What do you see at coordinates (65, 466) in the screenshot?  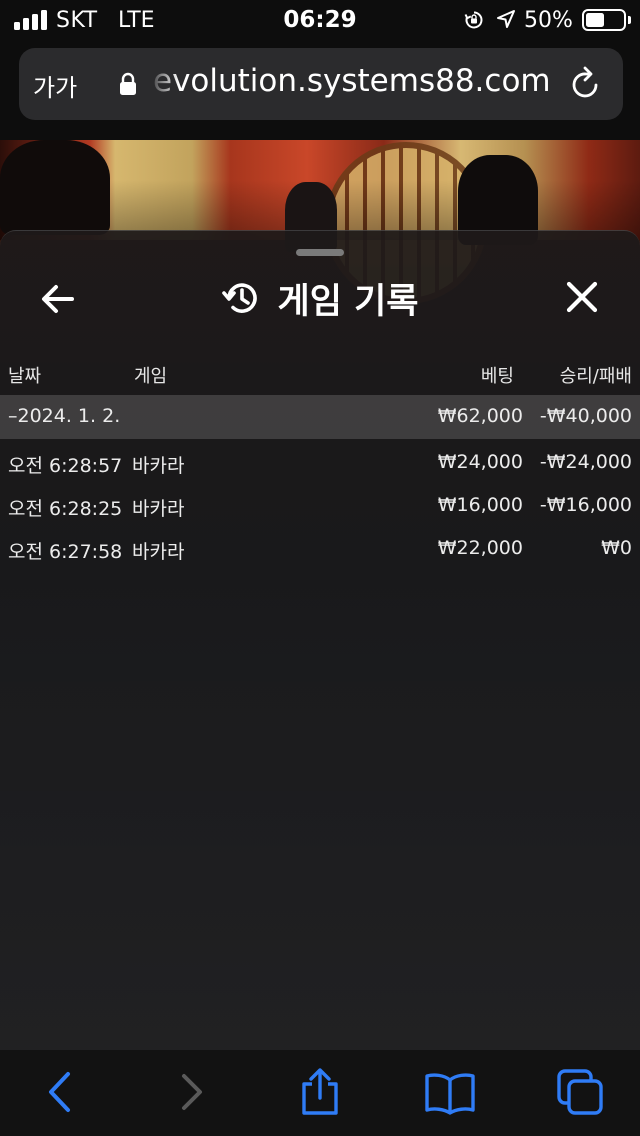 I see `row-time: 오전 6:28:57` at bounding box center [65, 466].